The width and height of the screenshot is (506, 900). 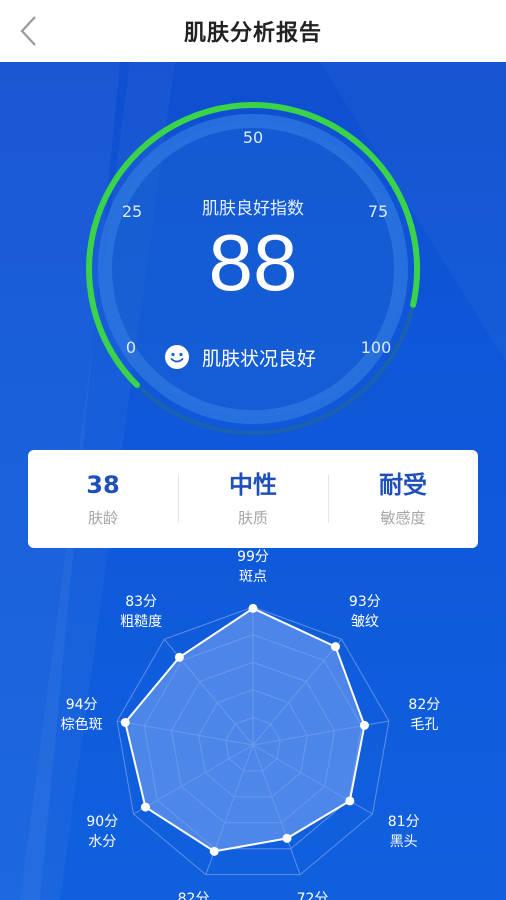 What do you see at coordinates (253, 485) in the screenshot?
I see `stat-value: 中性` at bounding box center [253, 485].